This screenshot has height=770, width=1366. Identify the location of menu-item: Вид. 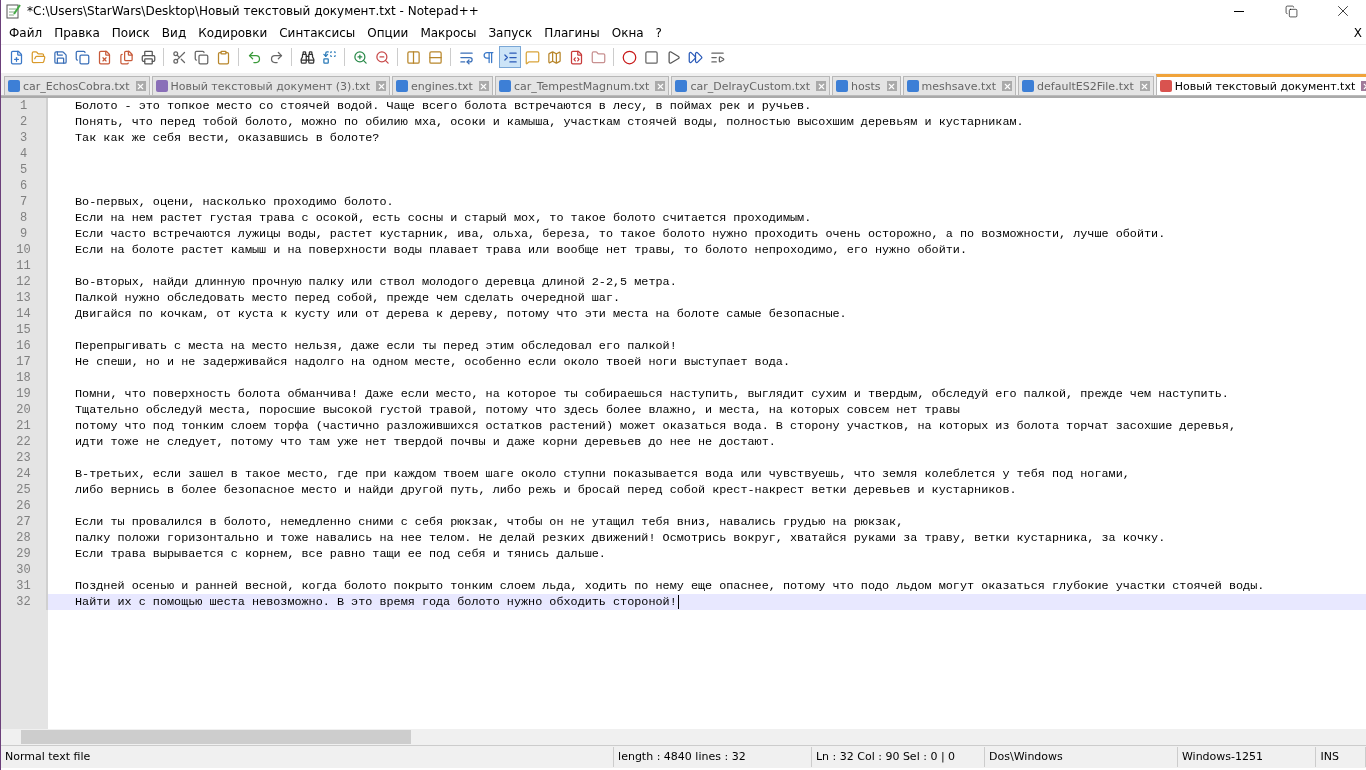
(174, 33).